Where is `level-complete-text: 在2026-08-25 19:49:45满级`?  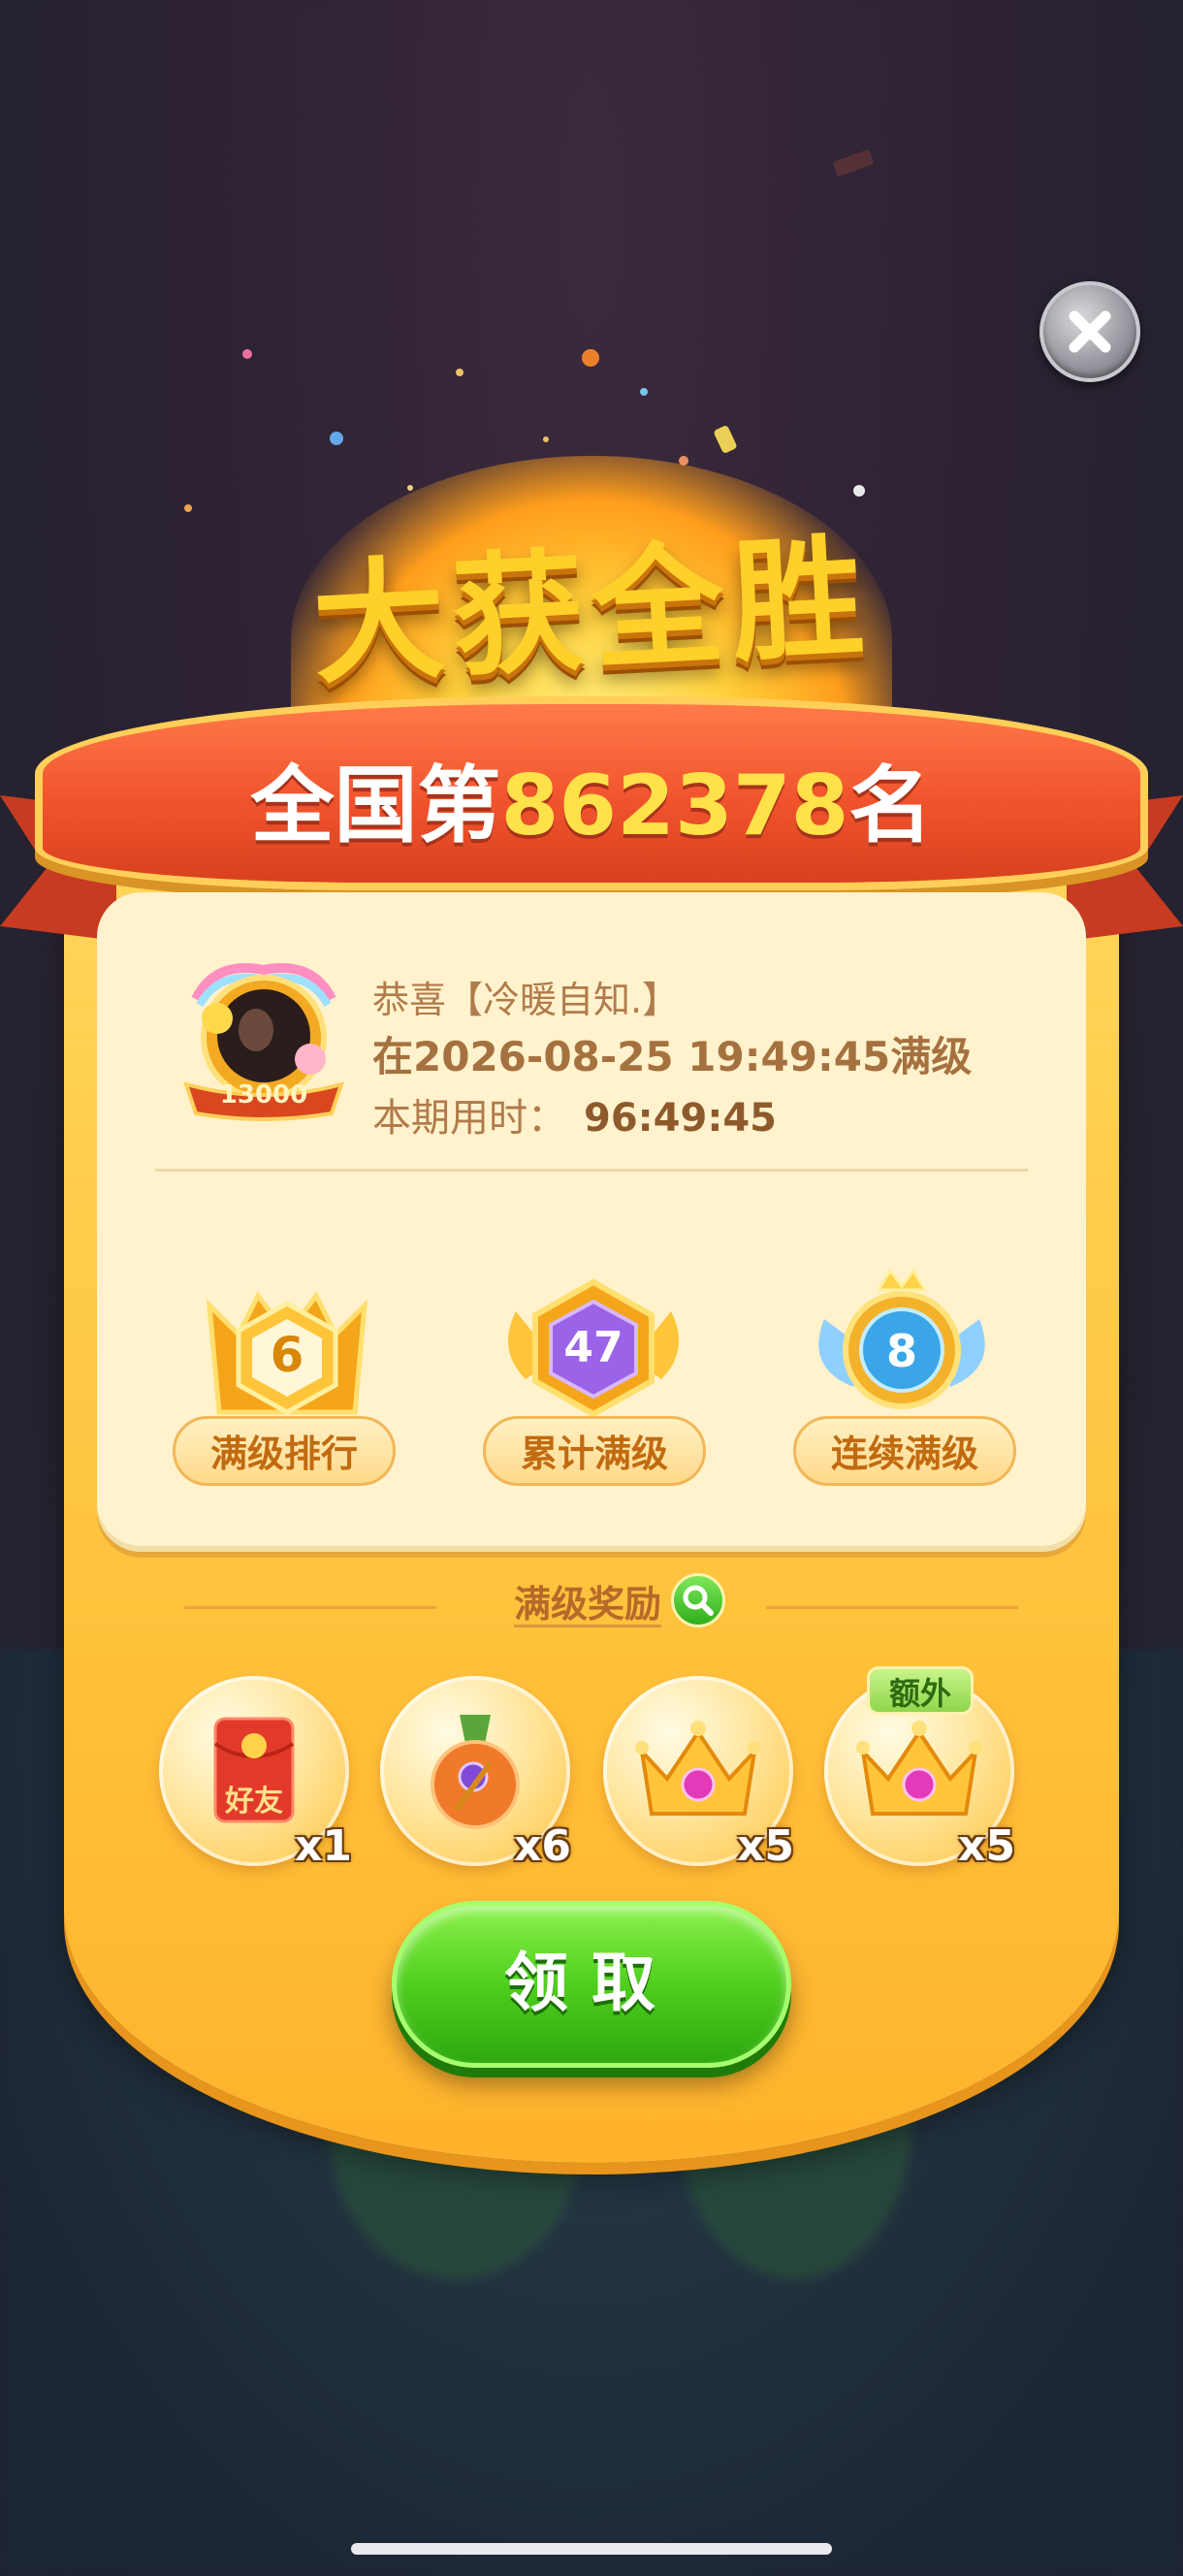
level-complete-text: 在2026-08-25 19:49:45满级 is located at coordinates (672, 1056).